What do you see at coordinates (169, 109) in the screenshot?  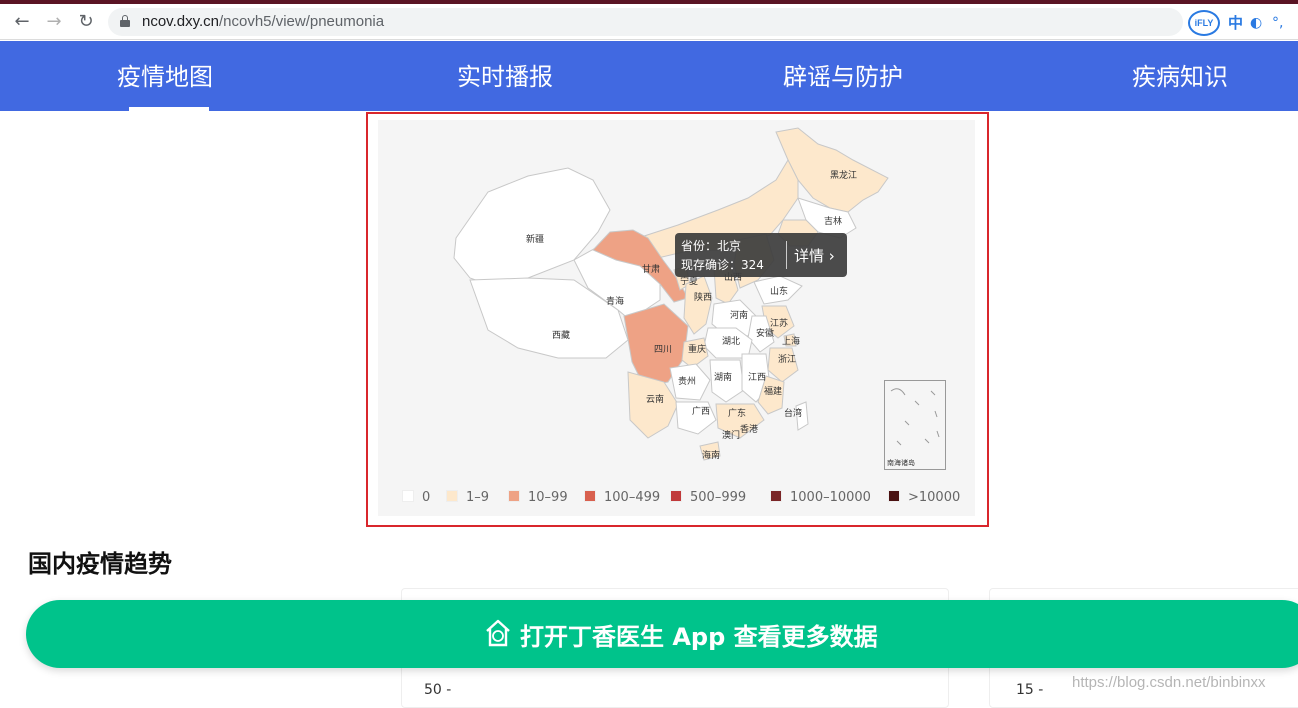 I see `active-tab-indicator` at bounding box center [169, 109].